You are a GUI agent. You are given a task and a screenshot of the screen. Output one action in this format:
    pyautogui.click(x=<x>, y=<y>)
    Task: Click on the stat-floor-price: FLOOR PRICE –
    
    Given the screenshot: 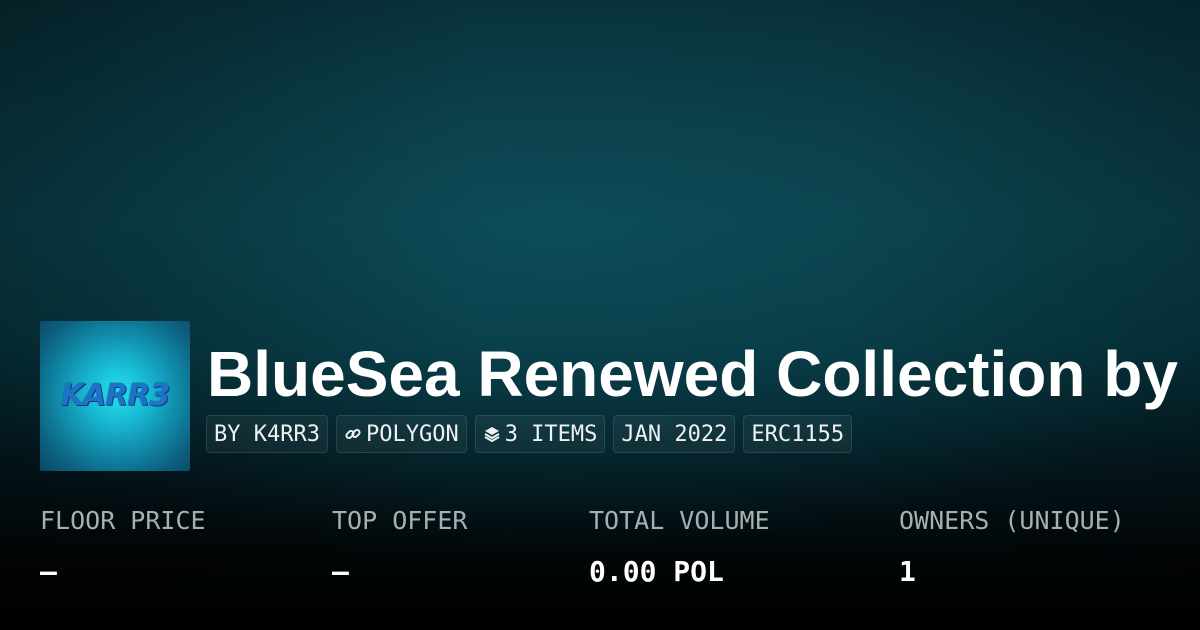 What is the action you would take?
    pyautogui.click(x=123, y=547)
    